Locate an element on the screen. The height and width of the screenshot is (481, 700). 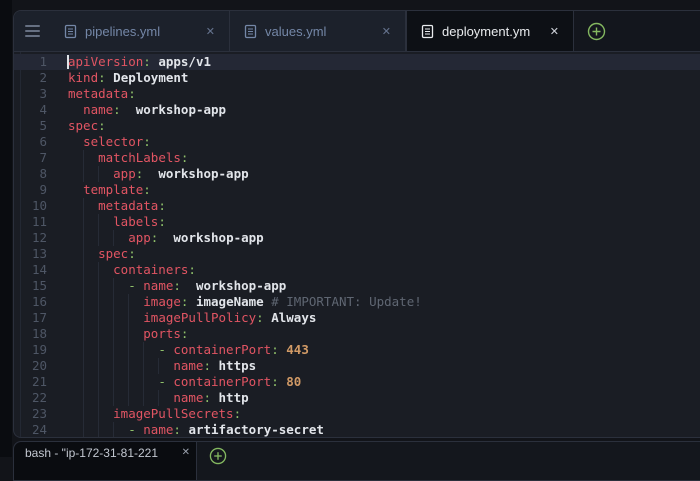
code-line: 16 image: imageName # IMPORTANT: Update! is located at coordinates (357, 302).